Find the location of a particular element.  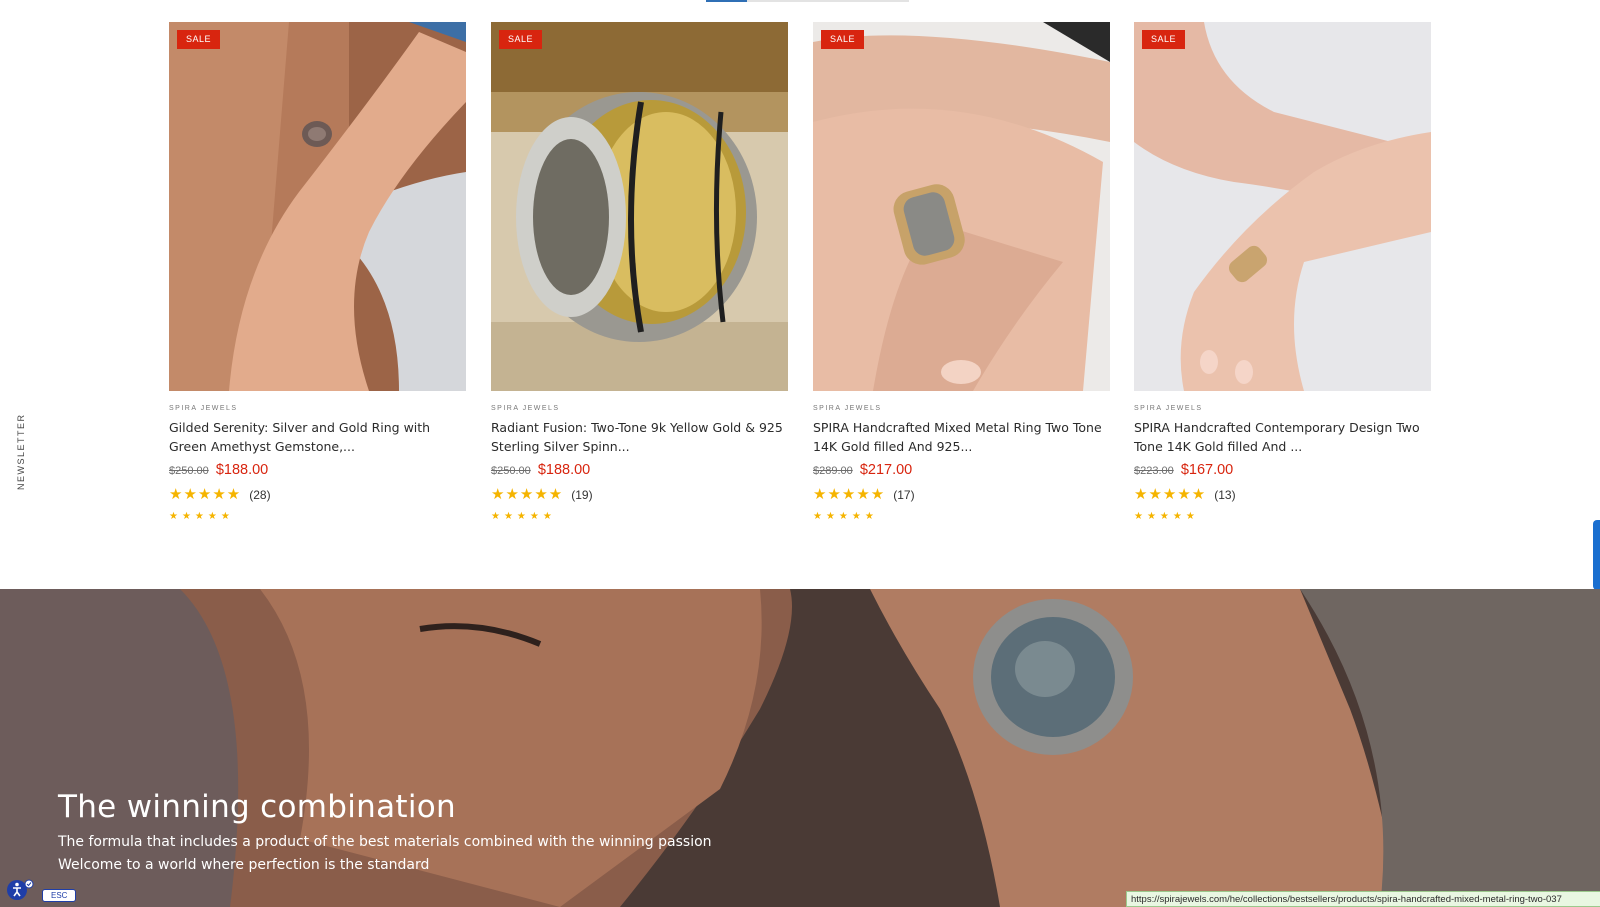

scroll-edge-indicator is located at coordinates (1596, 555).